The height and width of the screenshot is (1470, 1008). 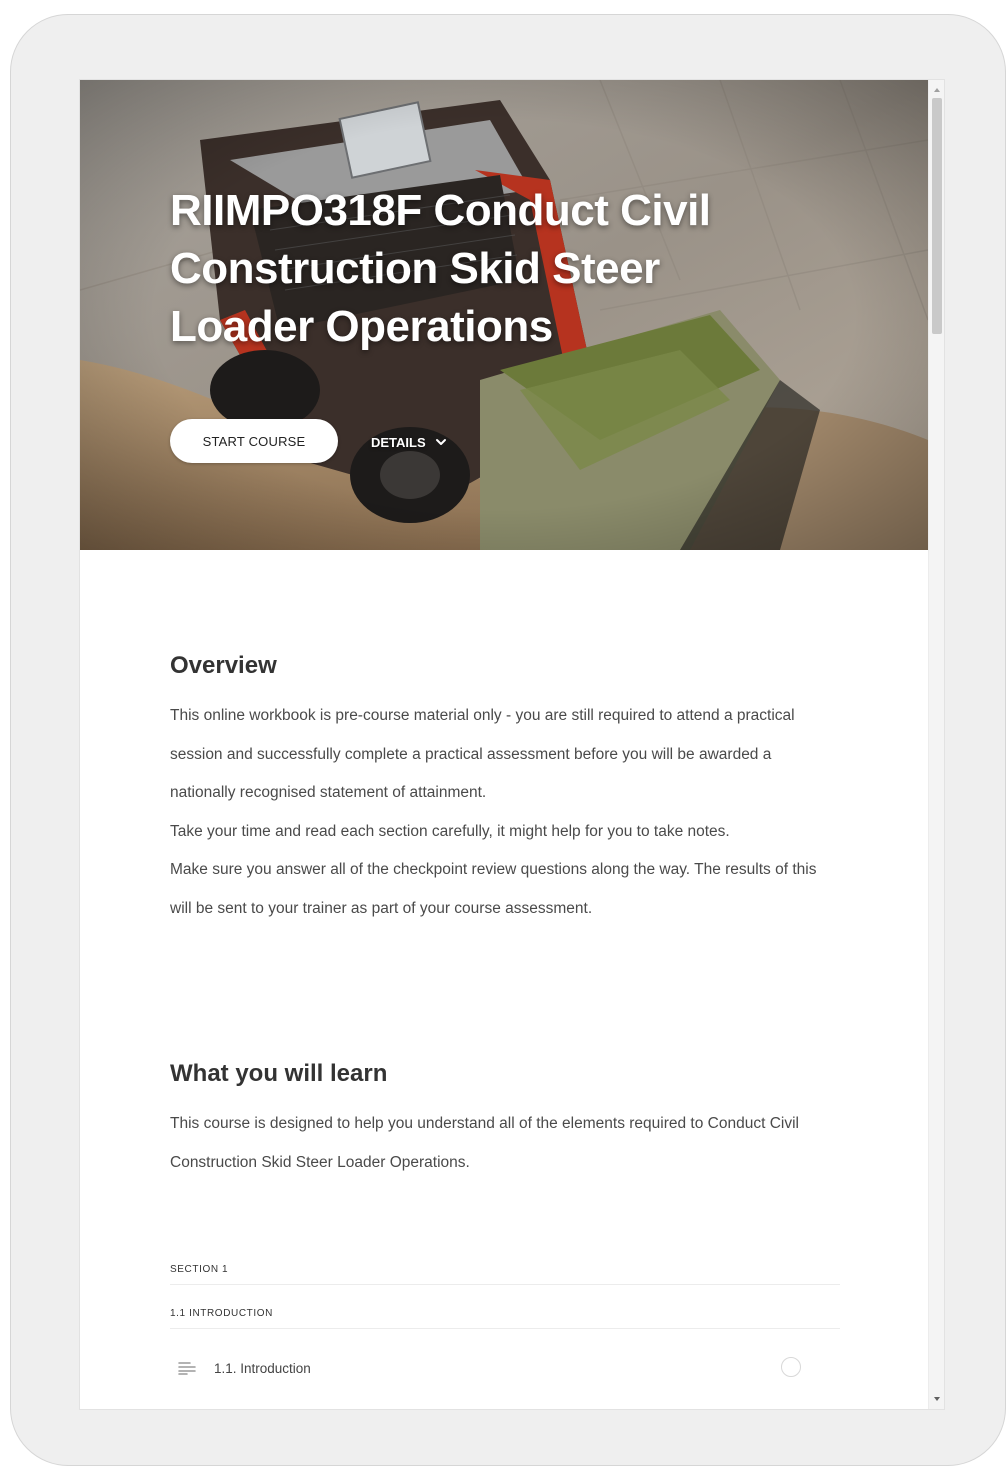 What do you see at coordinates (279, 1073) in the screenshot?
I see `learn-heading: What you will learn` at bounding box center [279, 1073].